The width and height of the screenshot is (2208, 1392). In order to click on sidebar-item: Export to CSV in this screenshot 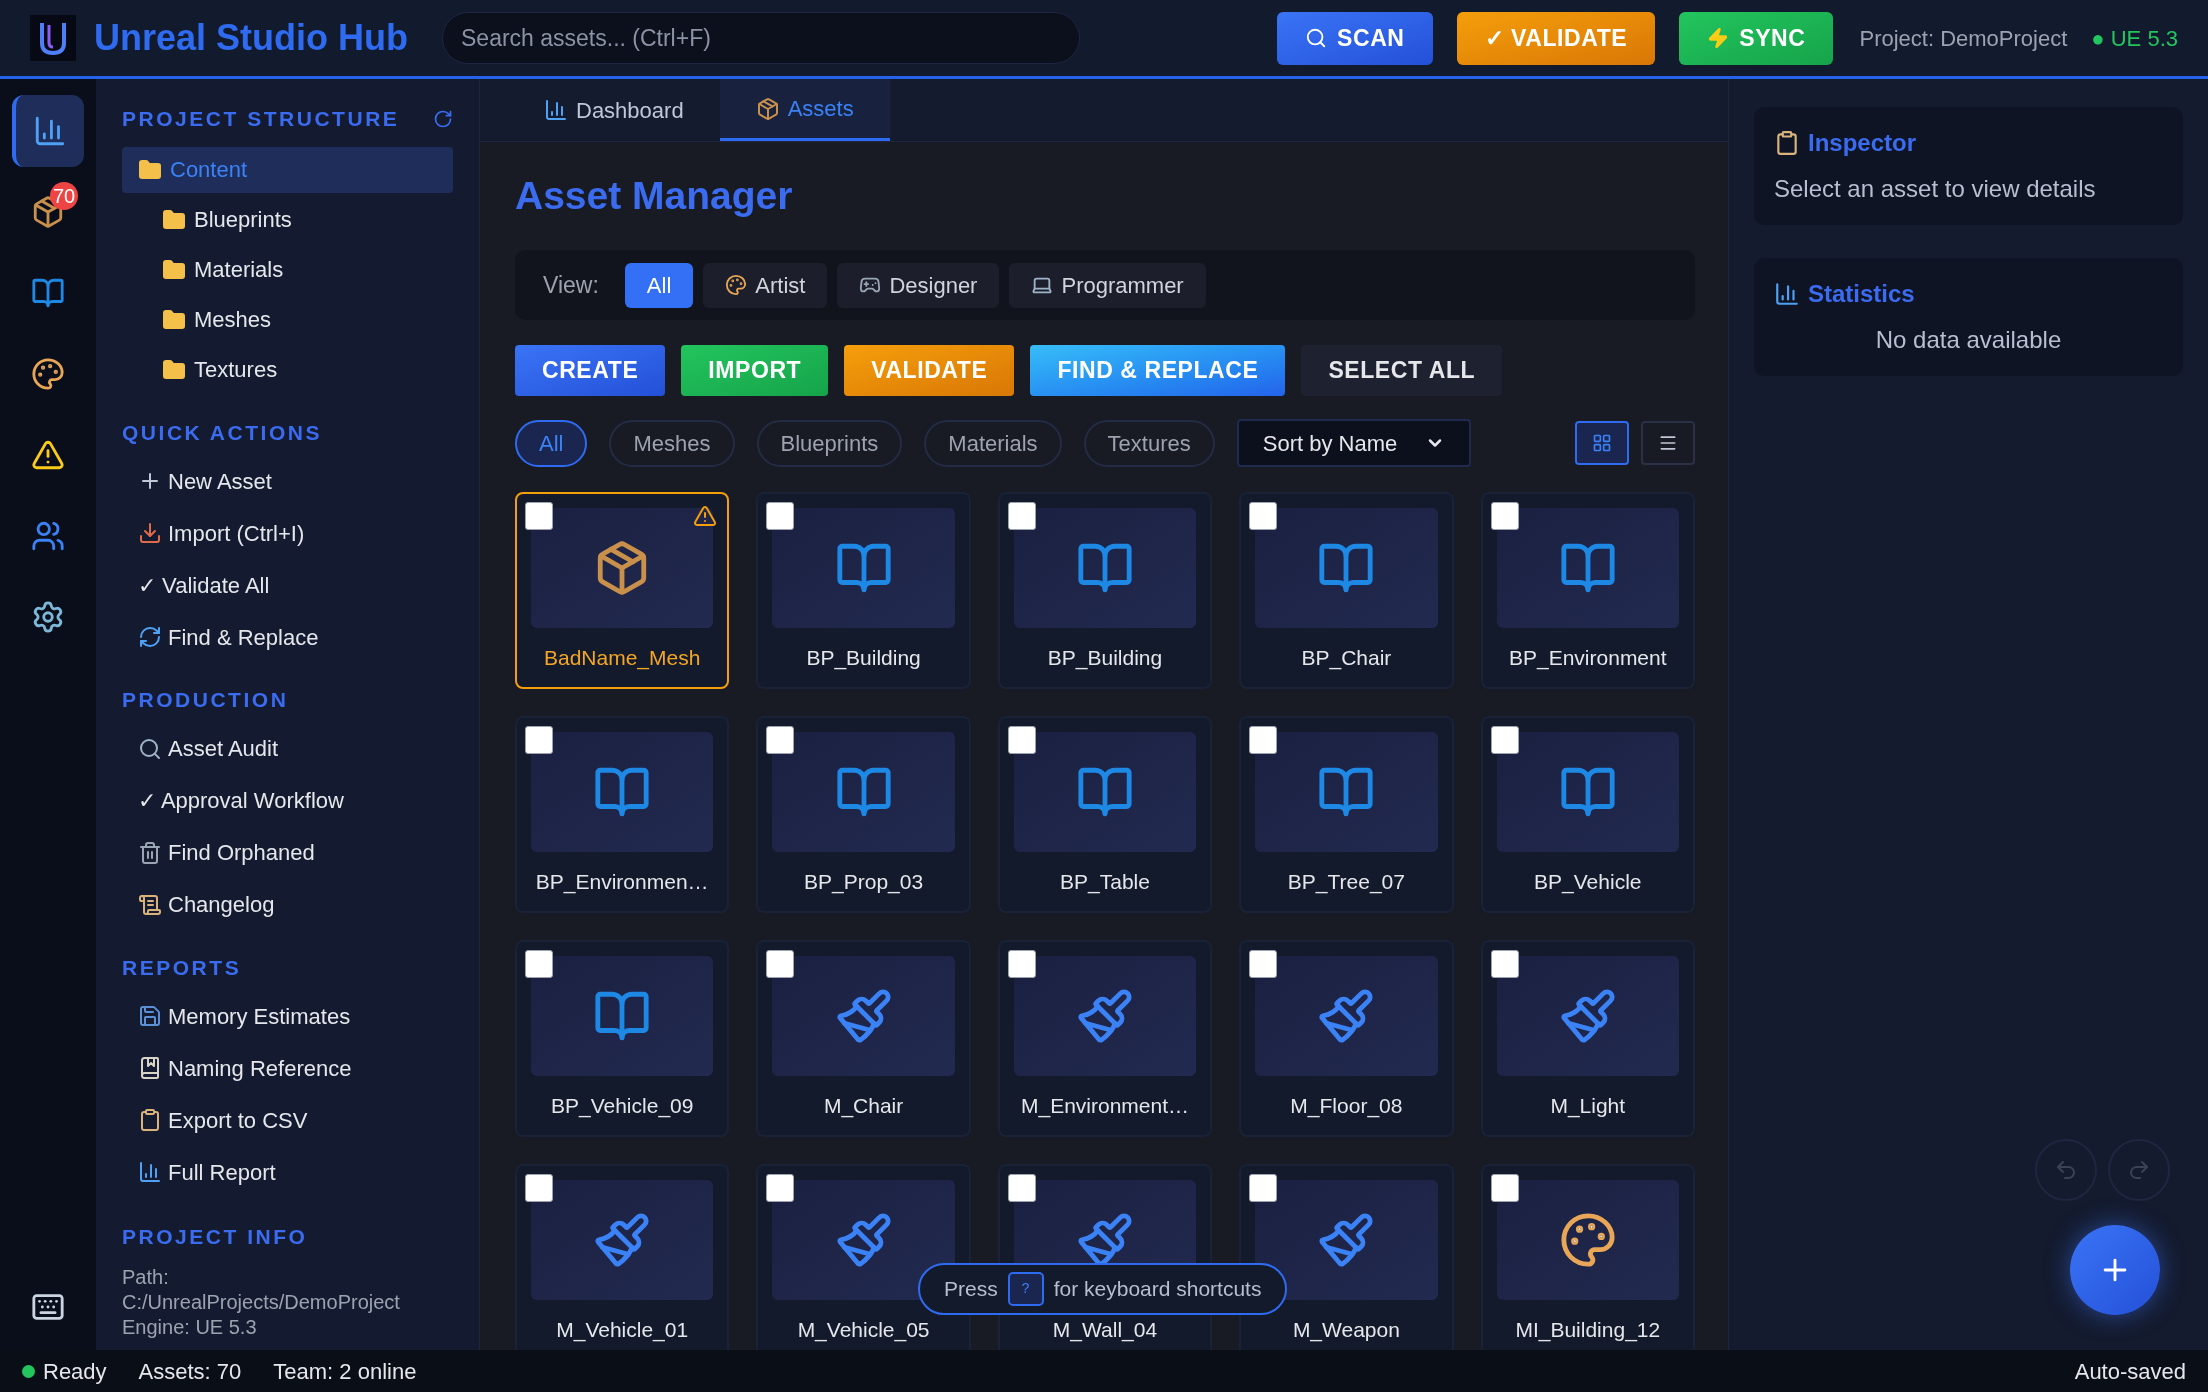, I will do `click(287, 1120)`.